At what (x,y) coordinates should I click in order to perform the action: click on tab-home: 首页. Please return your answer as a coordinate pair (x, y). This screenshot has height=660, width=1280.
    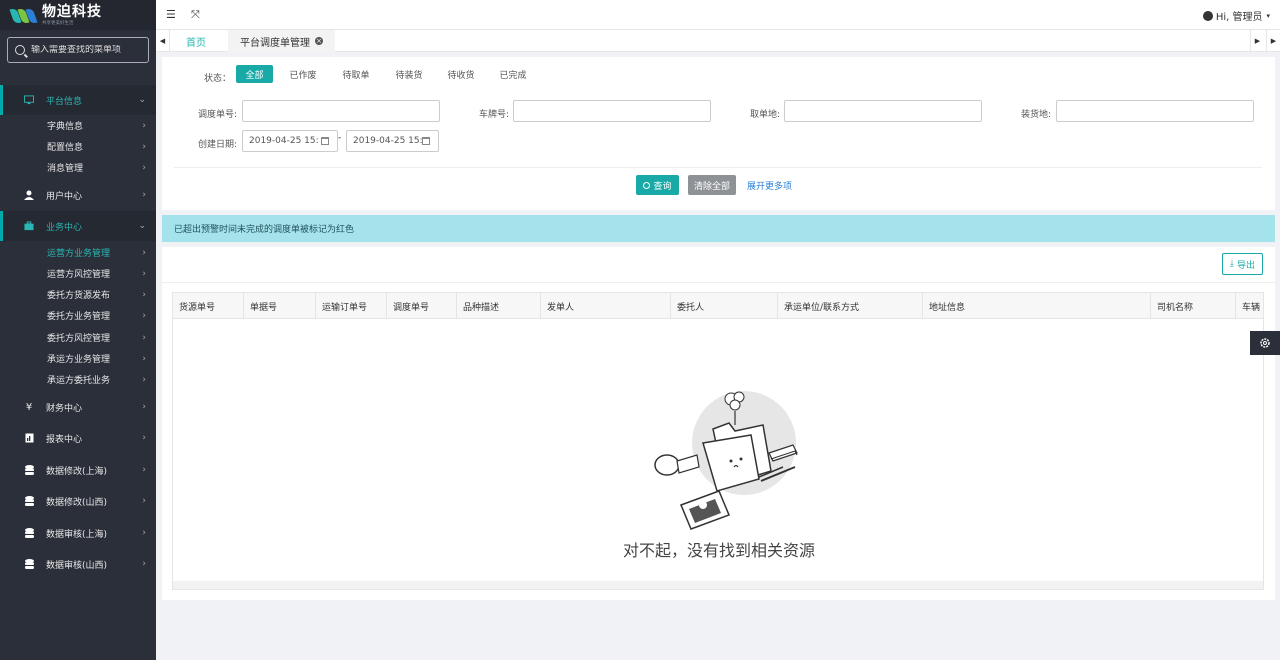
    Looking at the image, I should click on (196, 41).